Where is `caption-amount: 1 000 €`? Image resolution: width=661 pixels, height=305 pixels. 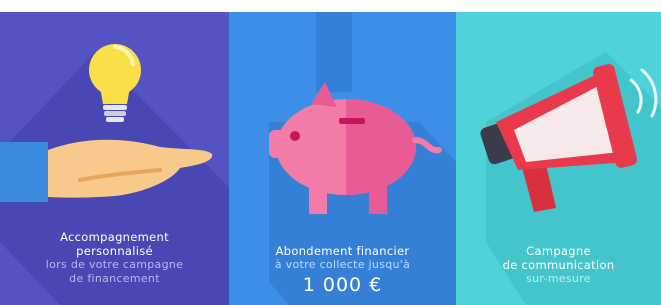
caption-amount: 1 000 € is located at coordinates (342, 285).